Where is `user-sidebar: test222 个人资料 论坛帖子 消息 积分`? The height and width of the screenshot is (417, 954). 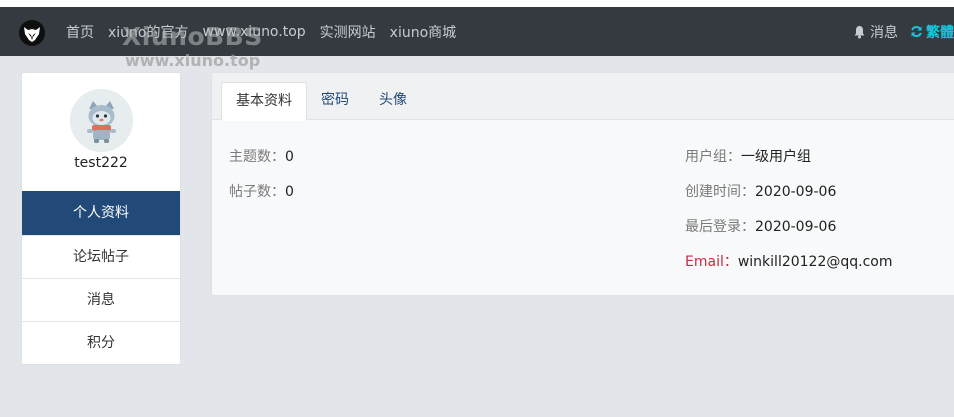
user-sidebar: test222 个人资料 论坛帖子 消息 积分 is located at coordinates (101, 218).